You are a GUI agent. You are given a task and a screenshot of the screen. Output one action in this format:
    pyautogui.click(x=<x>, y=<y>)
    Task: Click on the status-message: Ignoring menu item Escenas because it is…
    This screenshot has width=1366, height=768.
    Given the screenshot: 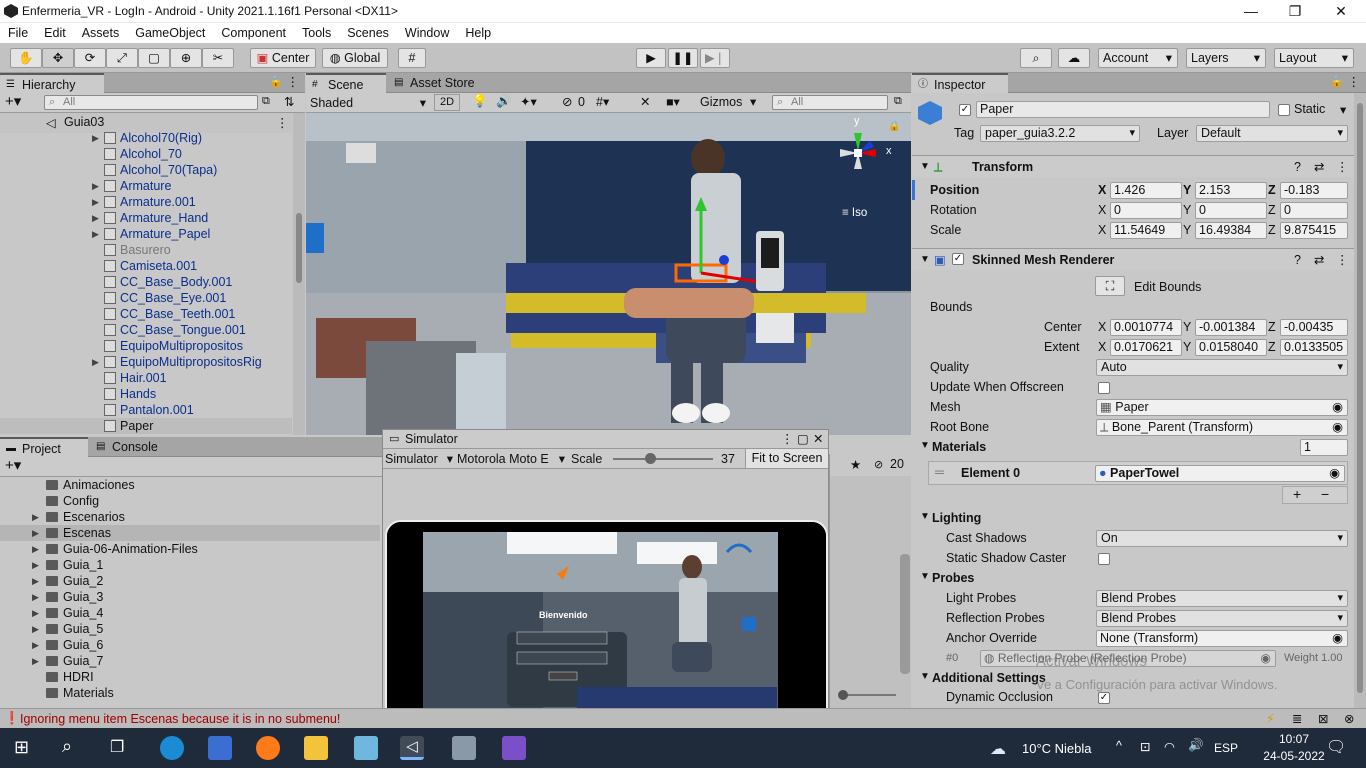 What is the action you would take?
    pyautogui.click(x=180, y=719)
    